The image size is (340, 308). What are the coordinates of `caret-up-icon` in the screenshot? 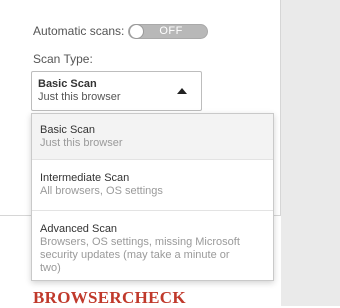 It's located at (182, 91).